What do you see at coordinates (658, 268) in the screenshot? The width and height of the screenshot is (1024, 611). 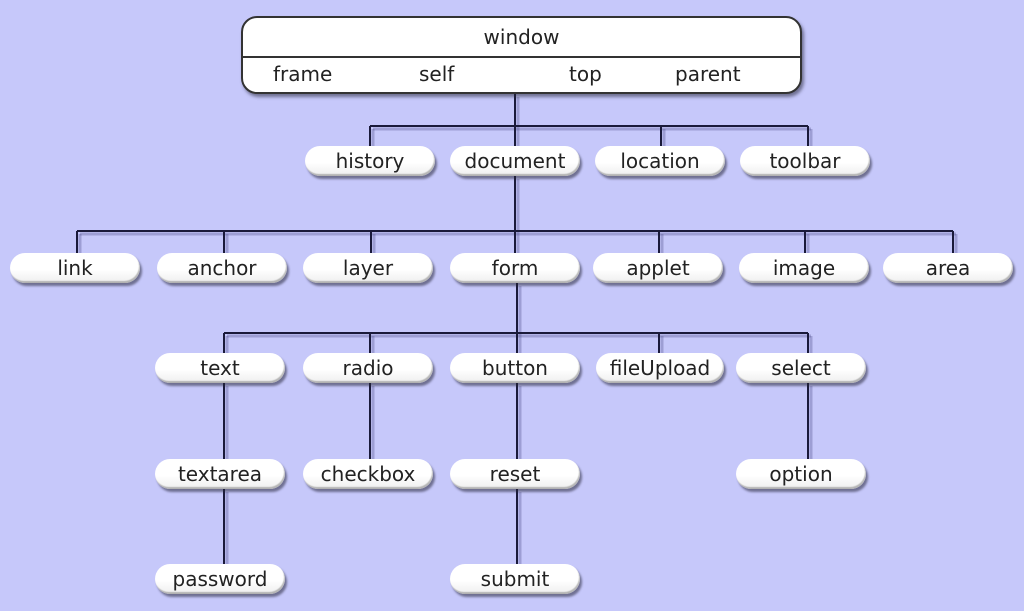 I see `node-applet: applet` at bounding box center [658, 268].